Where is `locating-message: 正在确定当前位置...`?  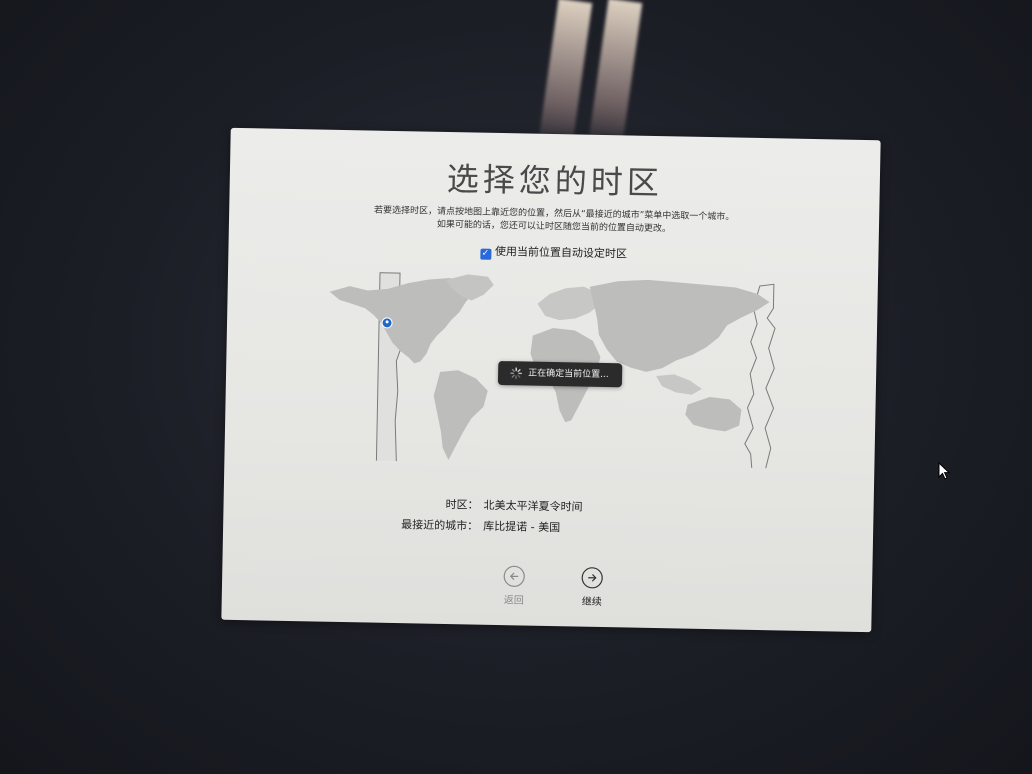
locating-message: 正在确定当前位置... is located at coordinates (568, 374).